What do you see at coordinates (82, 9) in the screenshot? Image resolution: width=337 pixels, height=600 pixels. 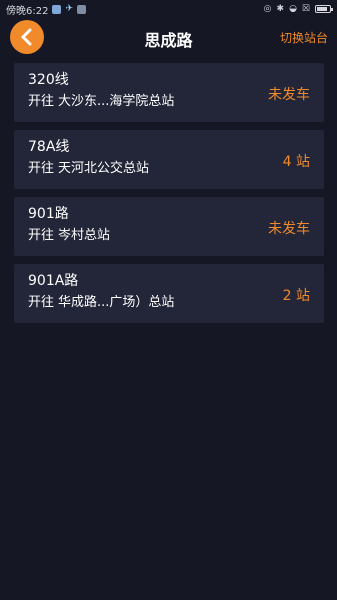 I see `app-notification-icon` at bounding box center [82, 9].